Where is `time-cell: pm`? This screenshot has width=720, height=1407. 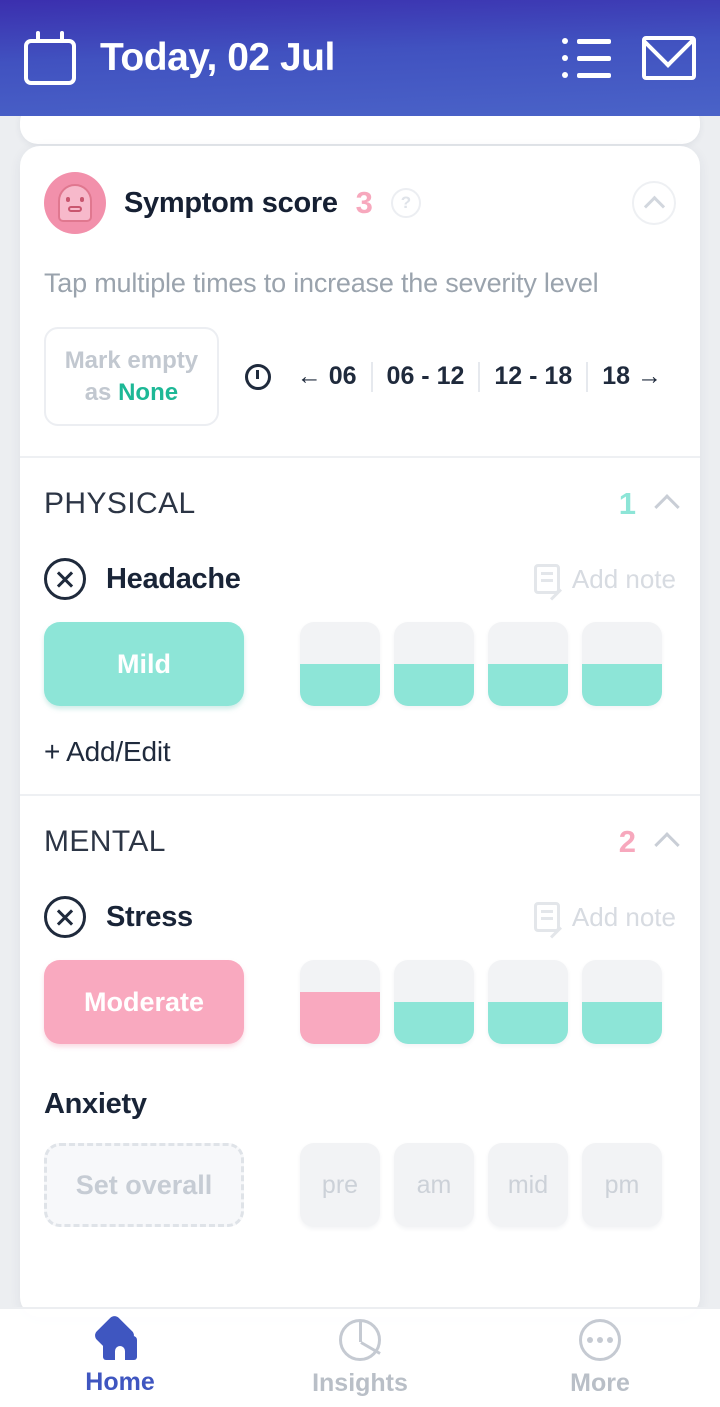
time-cell: pm is located at coordinates (622, 1185).